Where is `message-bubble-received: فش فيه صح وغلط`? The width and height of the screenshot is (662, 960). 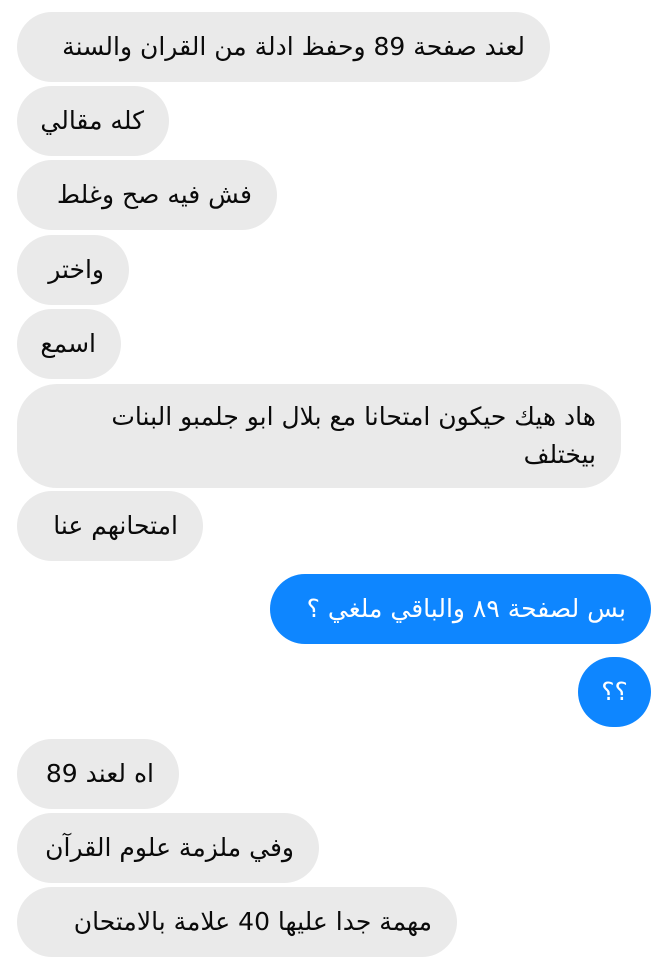
message-bubble-received: فش فيه صح وغلط is located at coordinates (147, 195).